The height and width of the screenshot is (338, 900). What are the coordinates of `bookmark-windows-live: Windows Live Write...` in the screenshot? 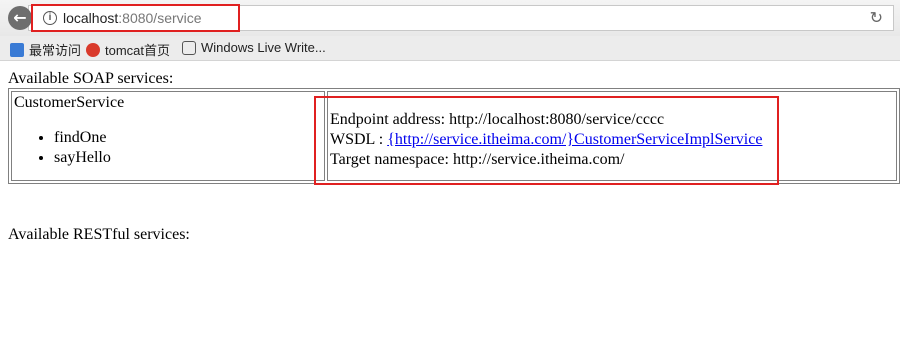 It's located at (254, 47).